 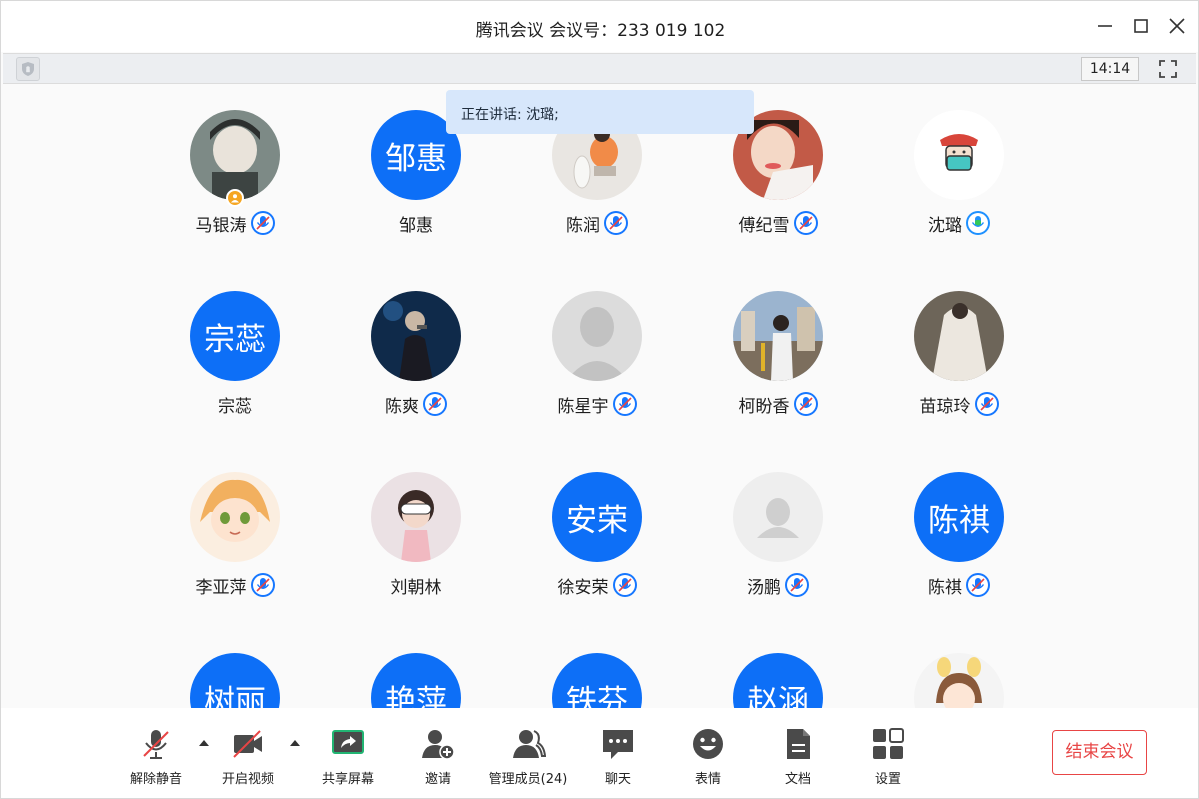 I want to click on participant-tile: 宗蕊 宗蕊, so click(x=235, y=341).